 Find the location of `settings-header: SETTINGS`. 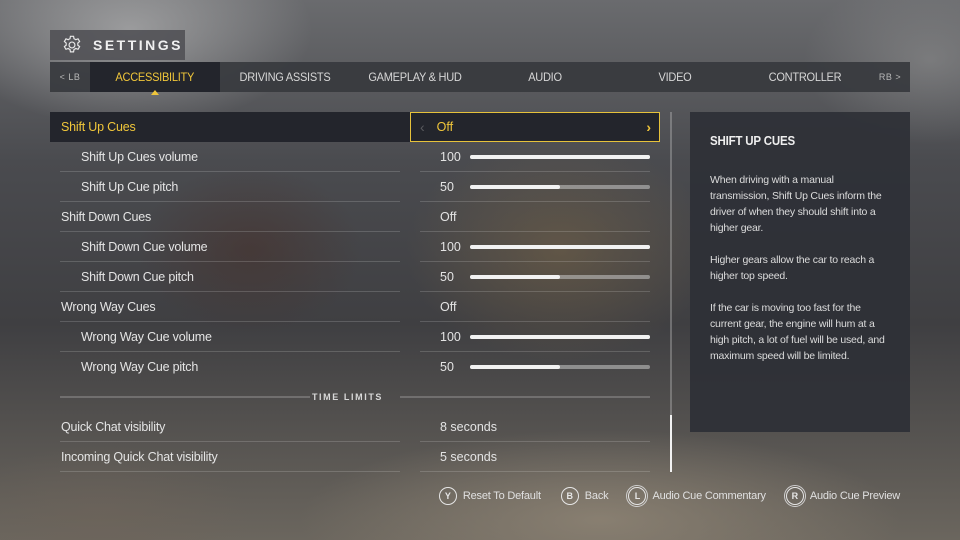

settings-header: SETTINGS is located at coordinates (117, 45).